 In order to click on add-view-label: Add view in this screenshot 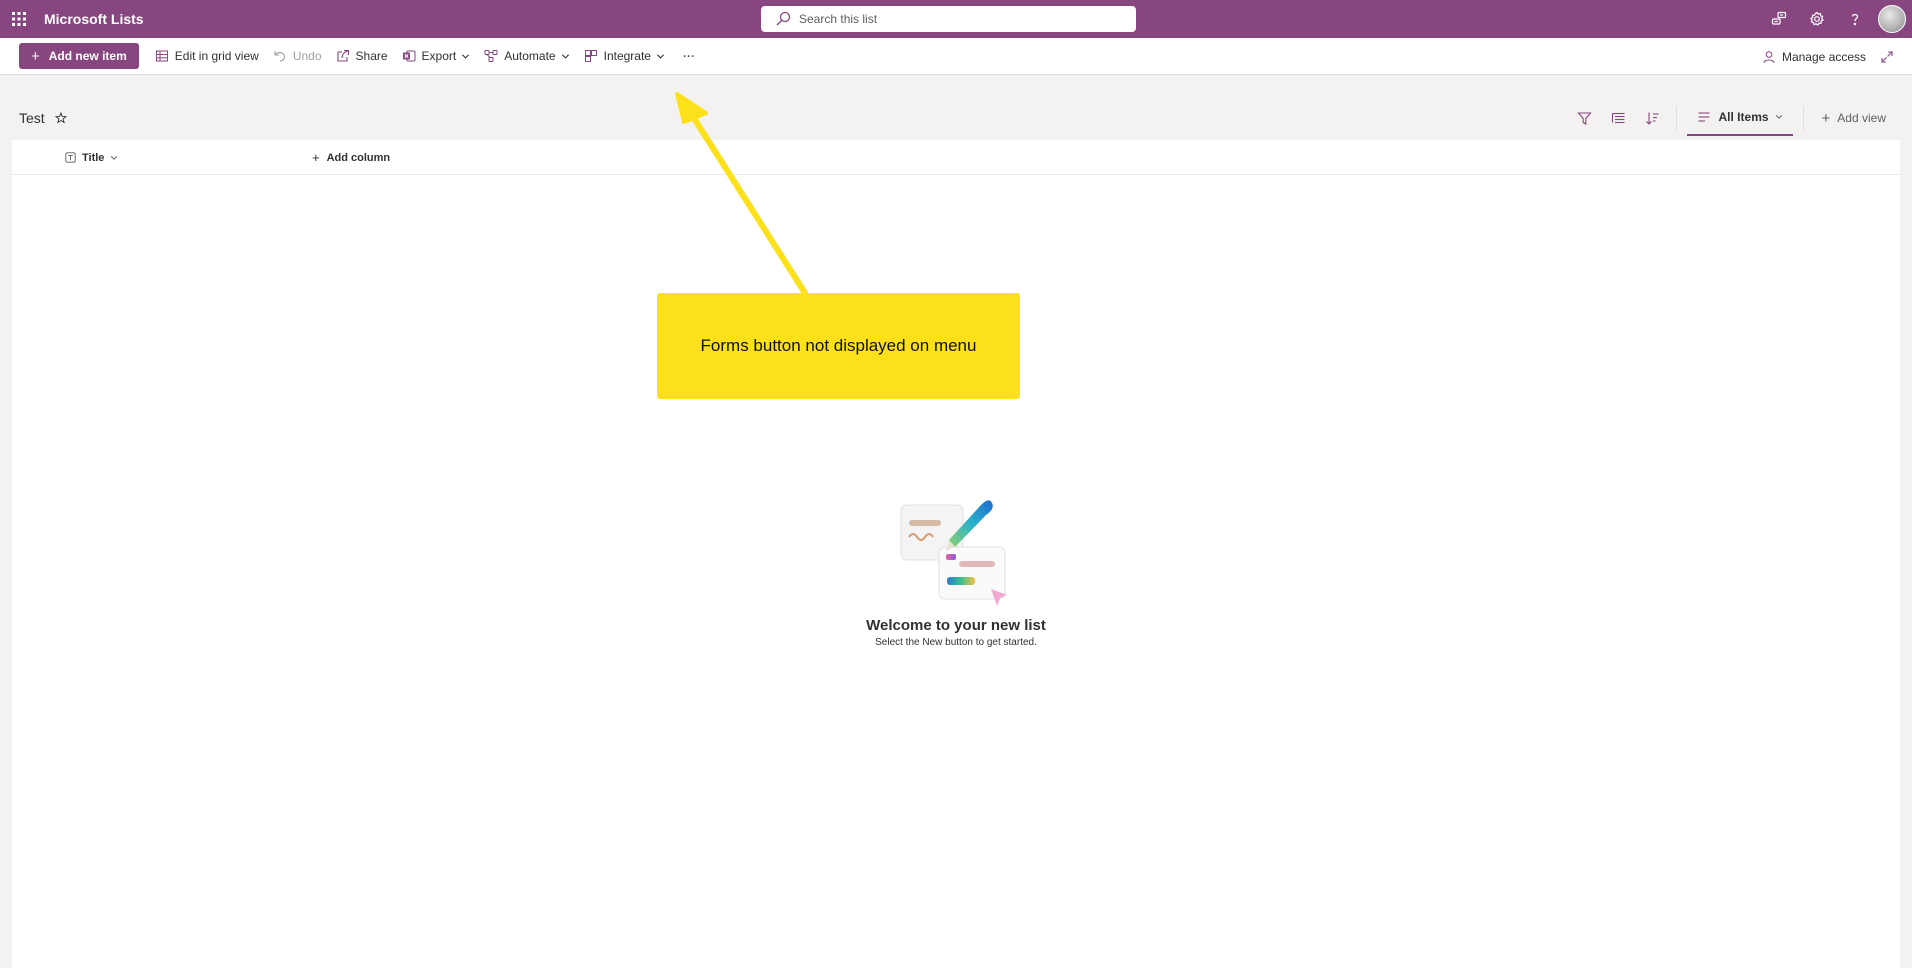, I will do `click(1861, 118)`.